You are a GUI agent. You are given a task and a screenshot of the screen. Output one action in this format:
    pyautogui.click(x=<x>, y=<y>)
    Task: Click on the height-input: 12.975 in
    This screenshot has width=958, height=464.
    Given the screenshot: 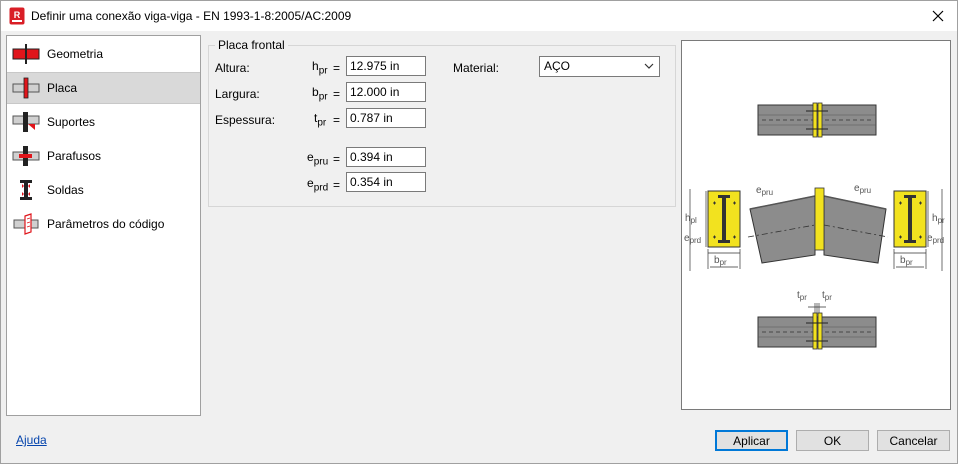 What is the action you would take?
    pyautogui.click(x=386, y=66)
    